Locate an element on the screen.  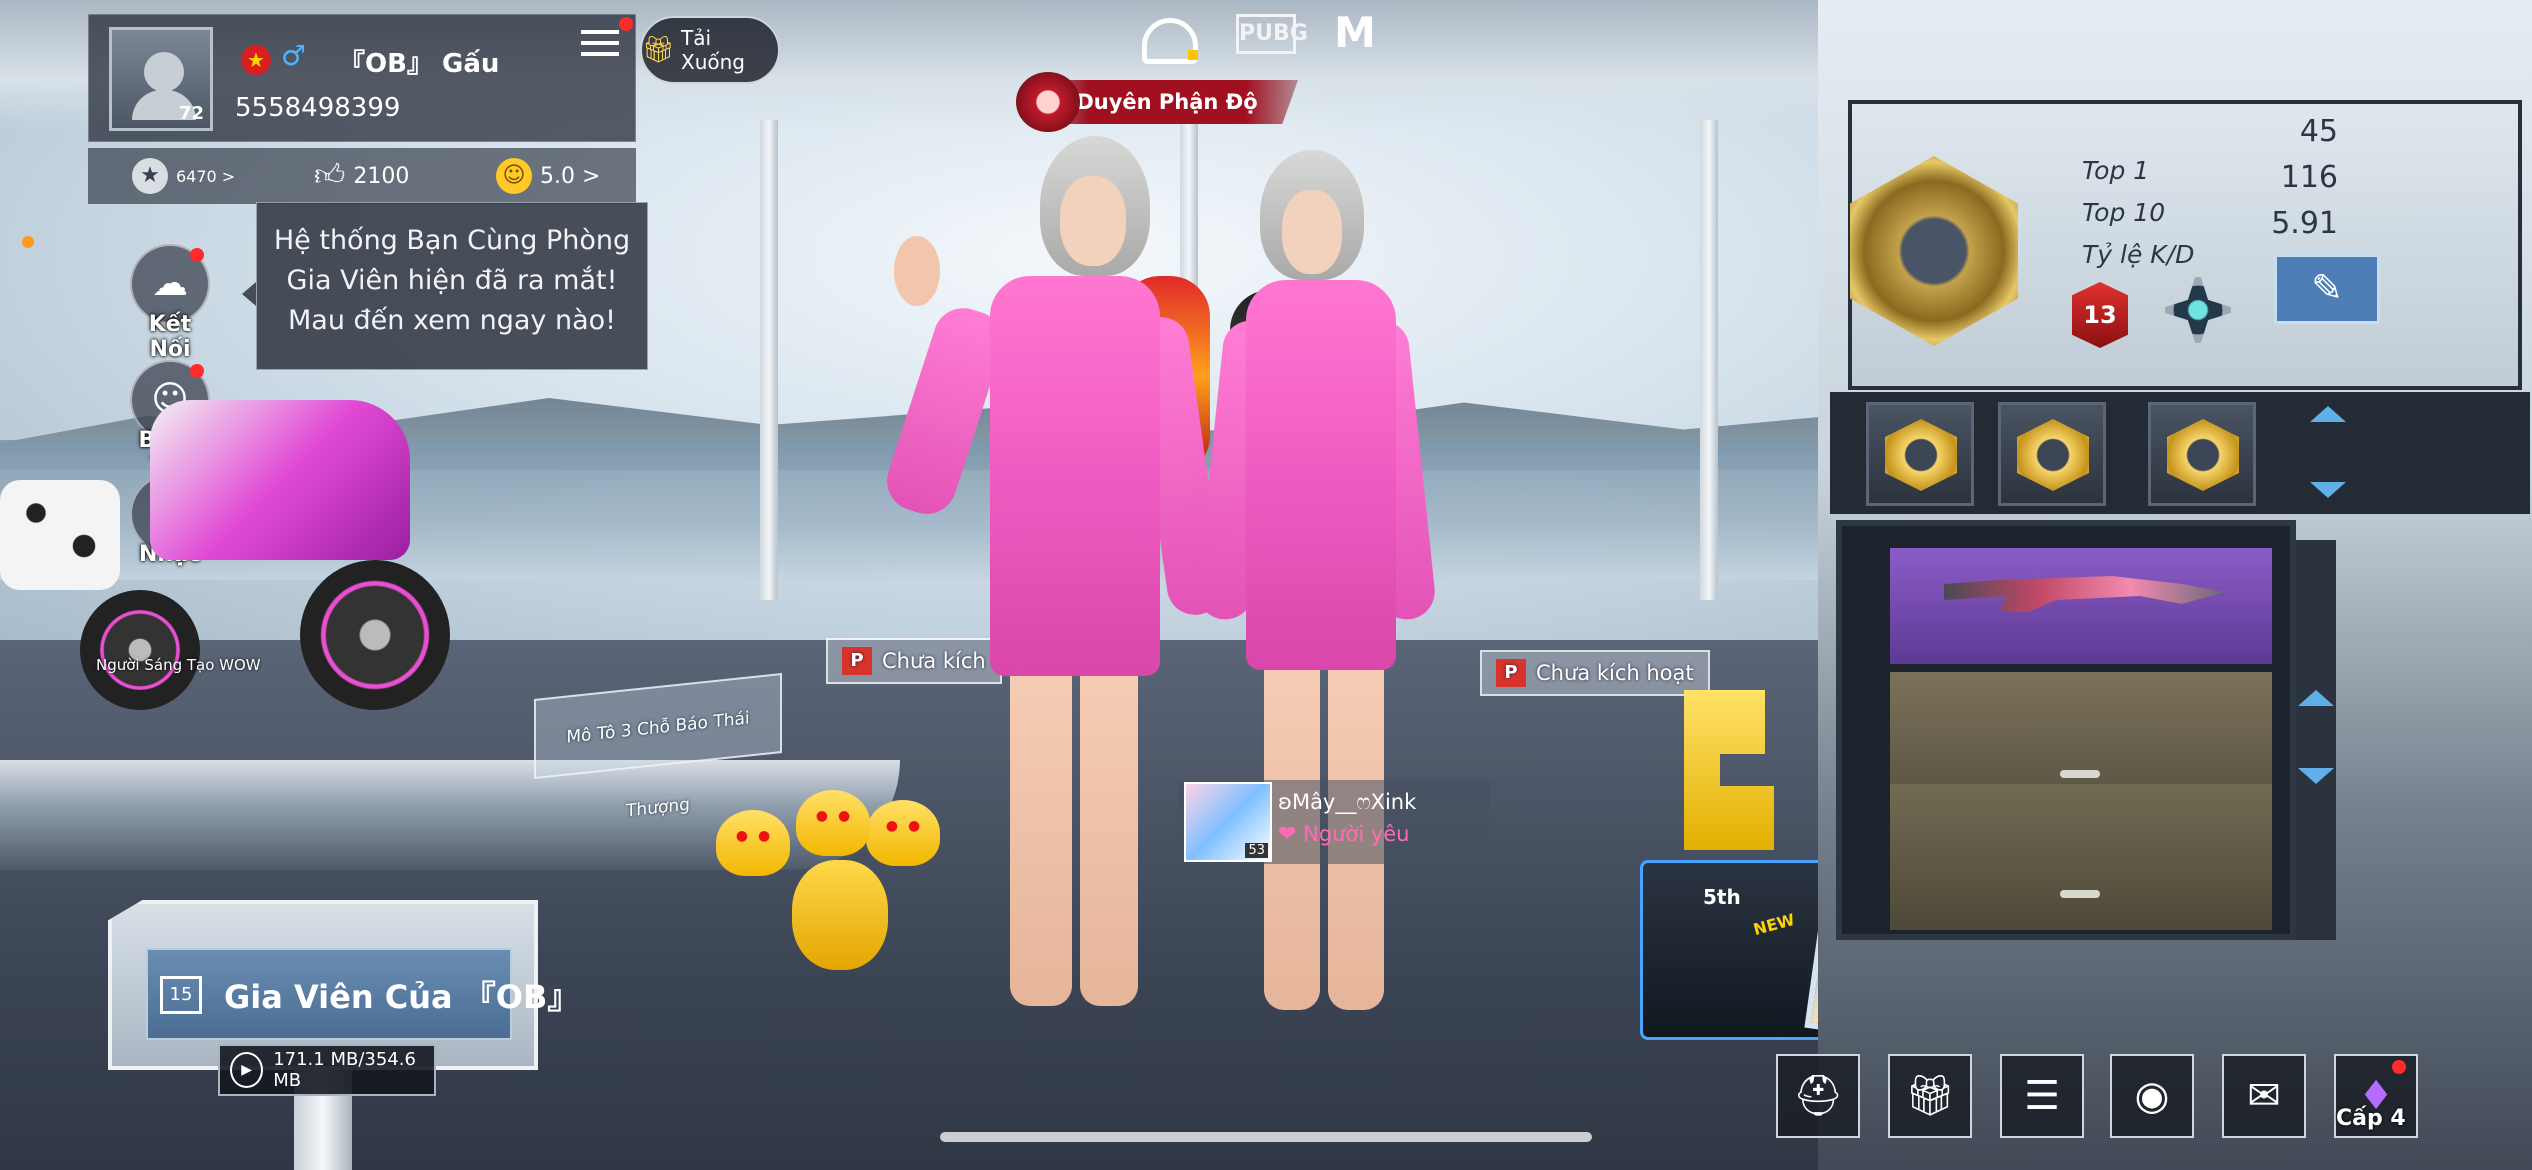
play-icon: ▶ is located at coordinates (247, 1070).